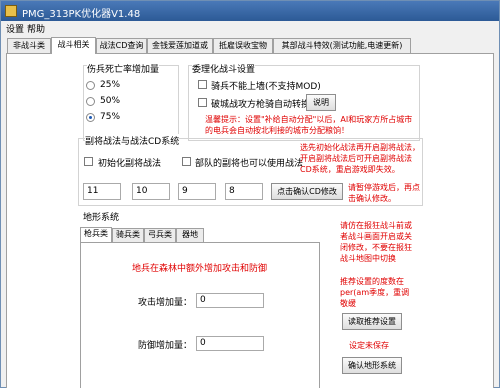 The width and height of the screenshot is (500, 388). I want to click on subtab-siege: 器地, so click(190, 235).